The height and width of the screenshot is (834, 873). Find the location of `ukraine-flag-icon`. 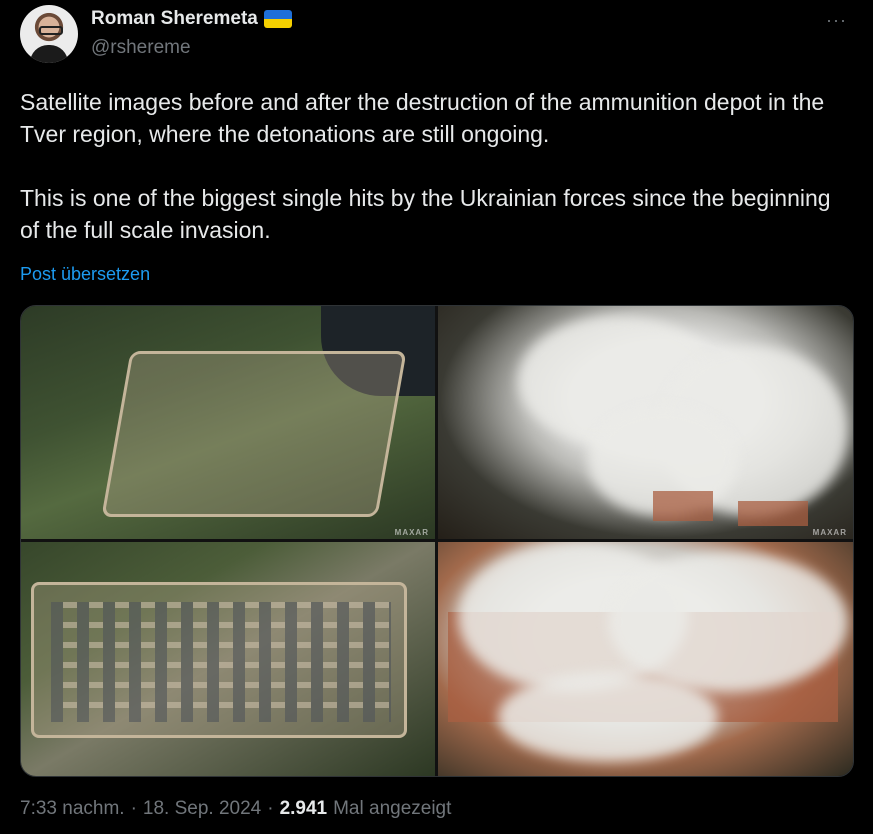

ukraine-flag-icon is located at coordinates (277, 19).